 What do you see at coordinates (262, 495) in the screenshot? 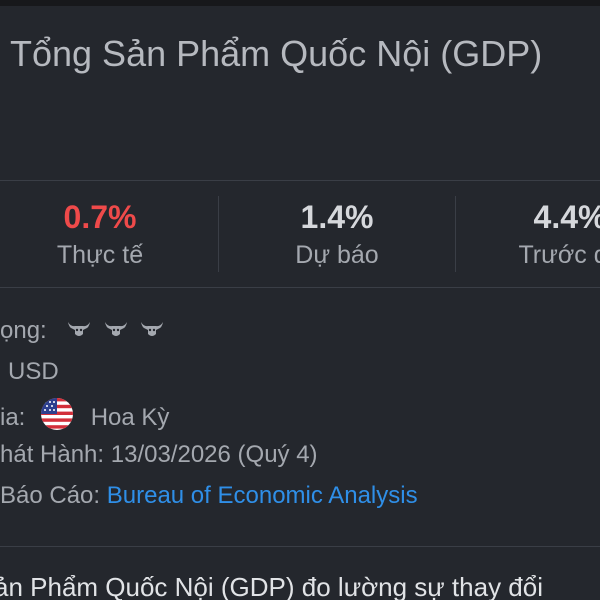
I see `source-link: Bureau of Economic Analysis` at bounding box center [262, 495].